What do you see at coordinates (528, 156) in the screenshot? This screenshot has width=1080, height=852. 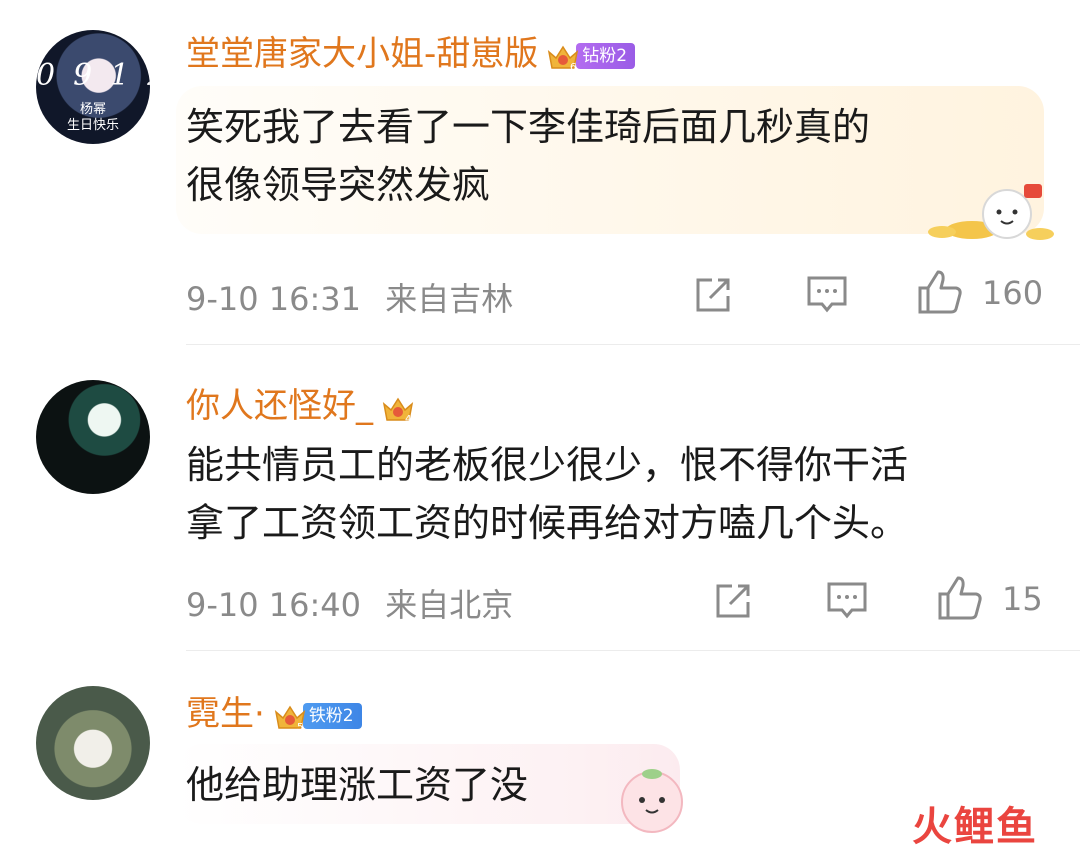 I see `comment-text: 笑死我了去看了一下李佳琦后面几秒真的 很像领导突然发疯` at bounding box center [528, 156].